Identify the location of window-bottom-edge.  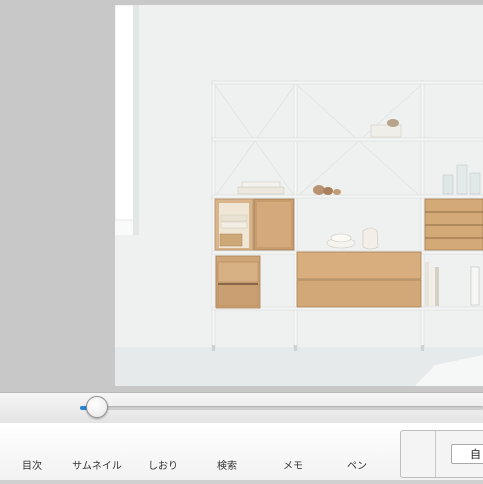
(241, 482).